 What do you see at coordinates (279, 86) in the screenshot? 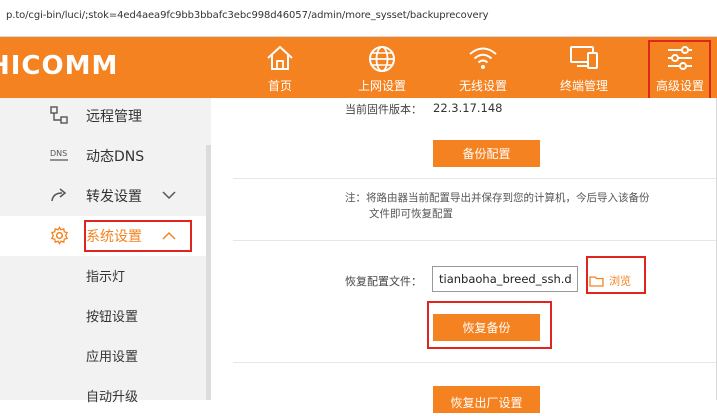
I see `nav-home-label: 首页` at bounding box center [279, 86].